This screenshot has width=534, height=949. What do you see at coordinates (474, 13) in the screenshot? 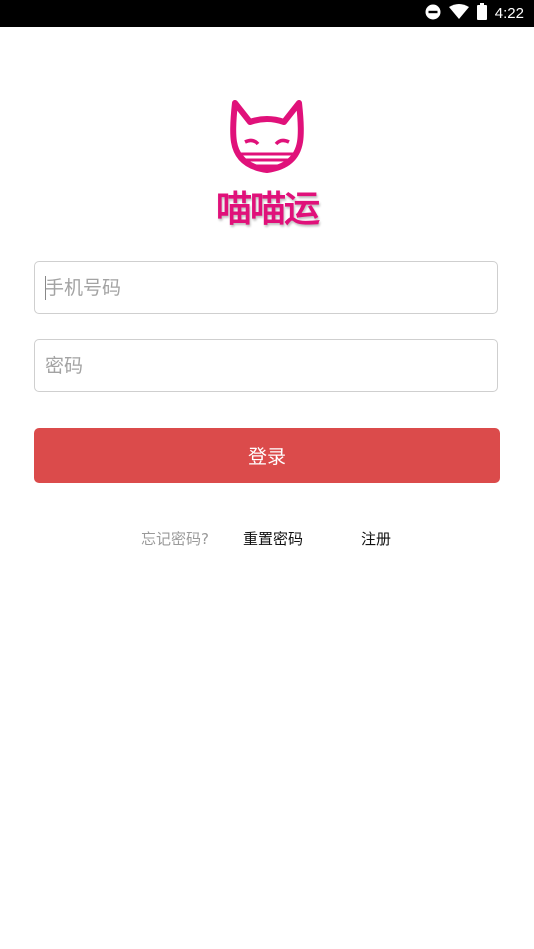
I see `status-icons: 4:22` at bounding box center [474, 13].